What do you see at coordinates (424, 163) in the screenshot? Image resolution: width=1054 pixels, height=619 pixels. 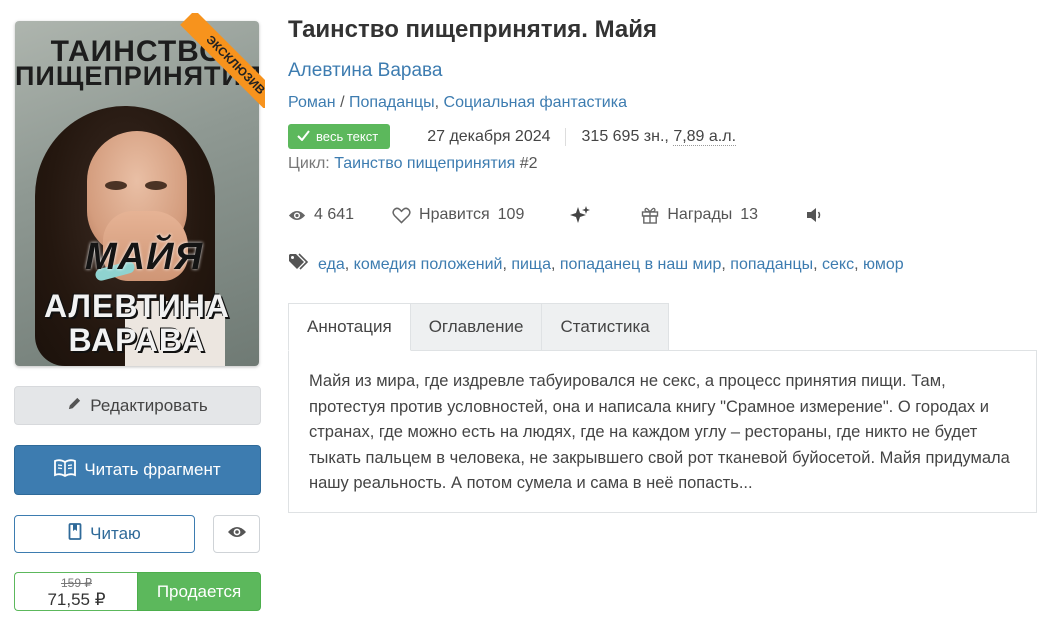 I see `cycle-link: Таинство пищепринятия` at bounding box center [424, 163].